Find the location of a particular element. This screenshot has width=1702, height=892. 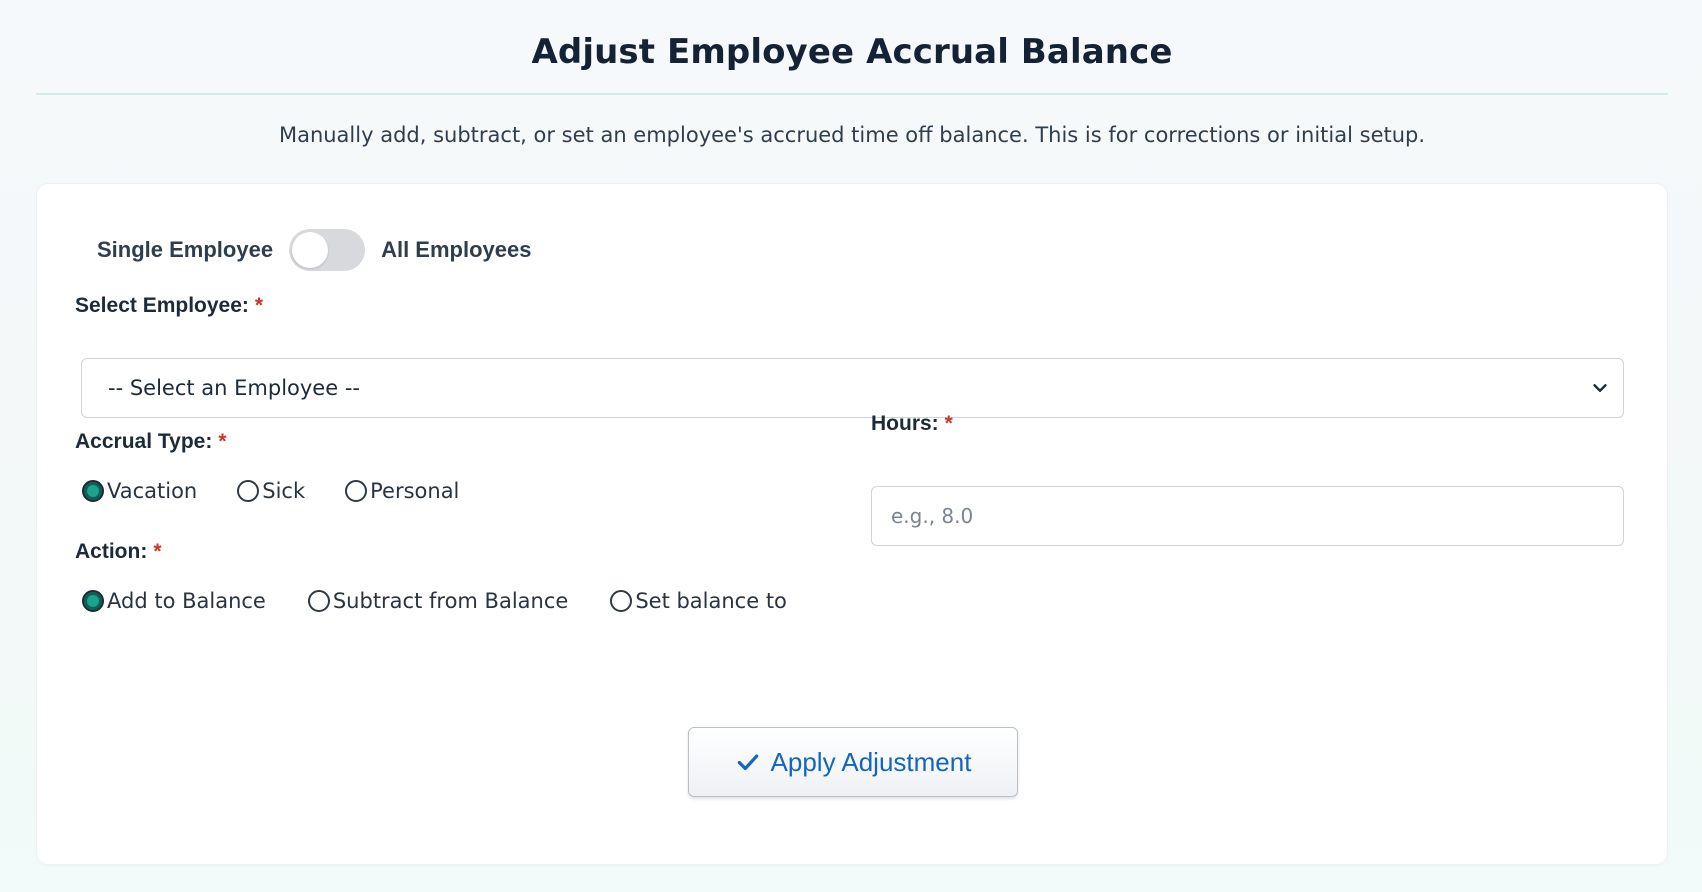

radio-option-vacation: Vacation is located at coordinates (139, 491).